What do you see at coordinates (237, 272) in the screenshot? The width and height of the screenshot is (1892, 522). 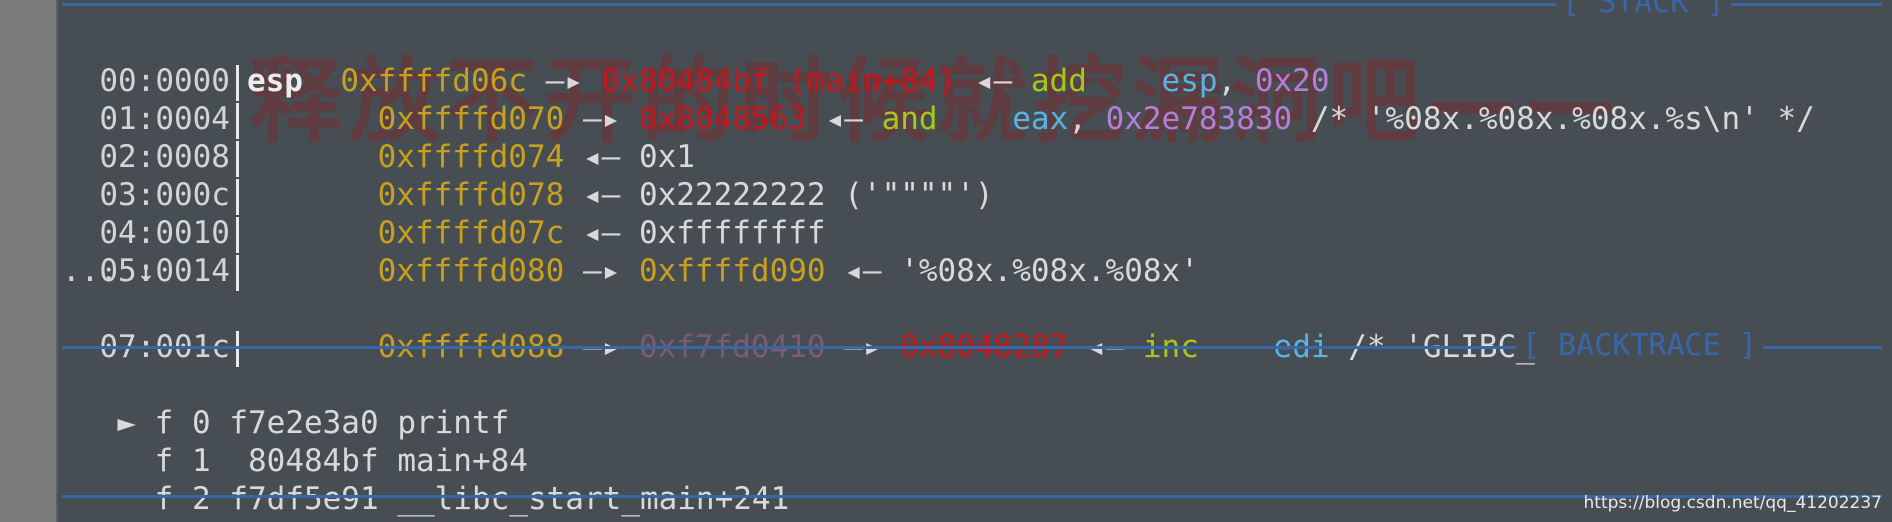 I see `stack-row-separator` at bounding box center [237, 272].